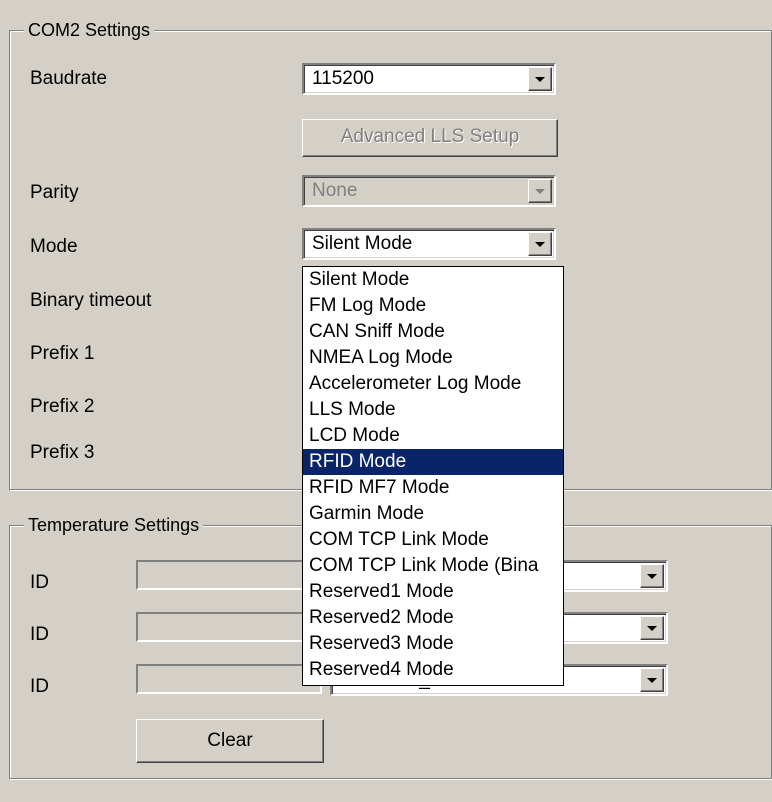  What do you see at coordinates (433, 618) in the screenshot?
I see `mode-option: Reserved2 Mode` at bounding box center [433, 618].